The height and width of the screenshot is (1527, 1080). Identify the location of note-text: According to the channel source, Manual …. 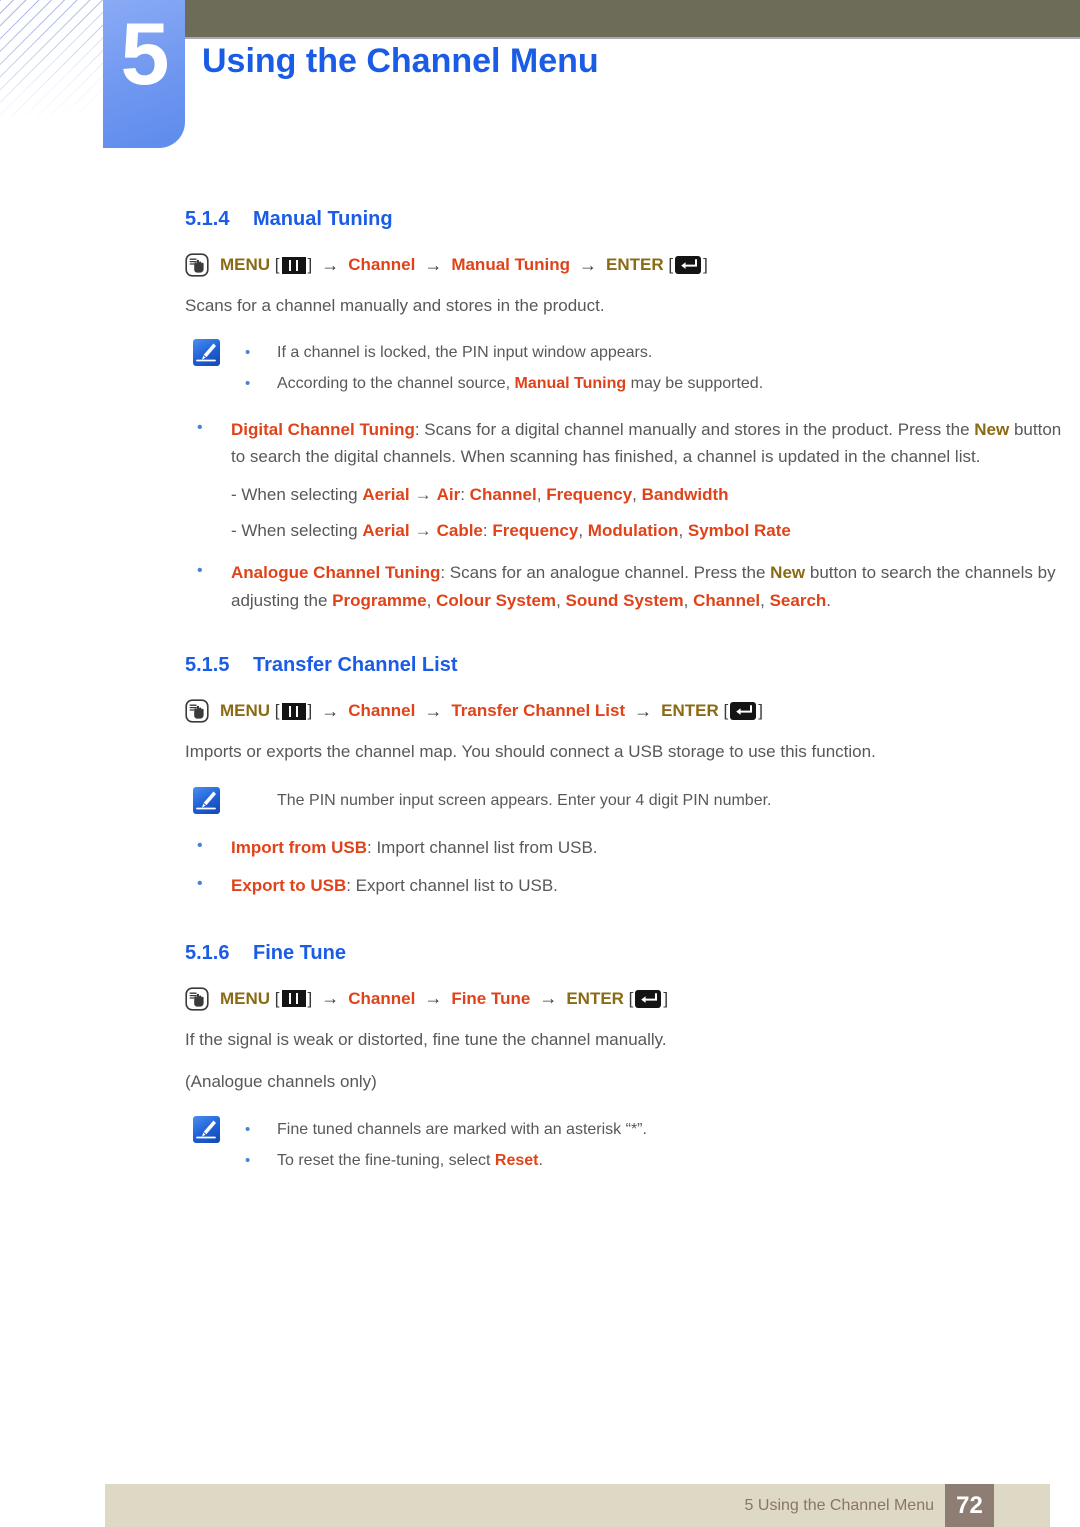
(520, 383).